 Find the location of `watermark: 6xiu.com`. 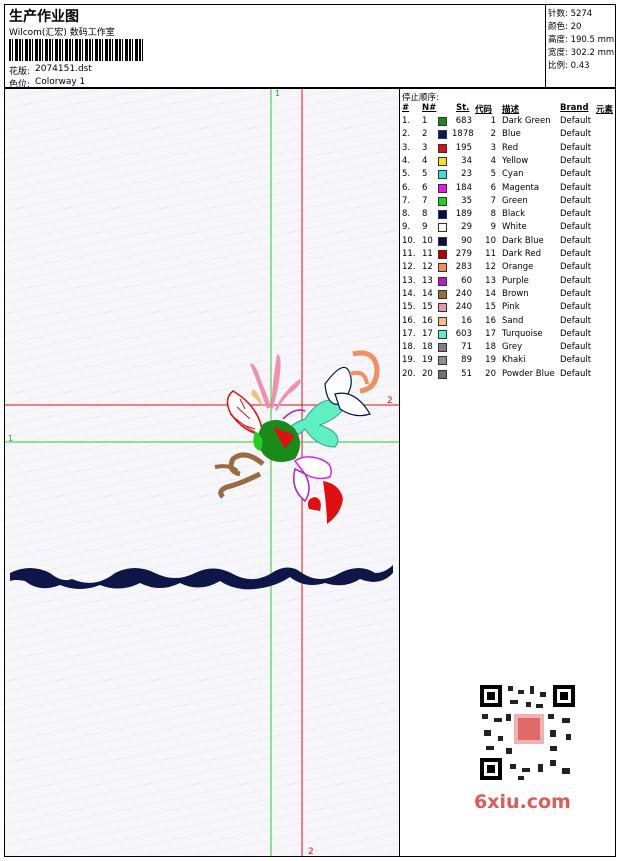

watermark: 6xiu.com is located at coordinates (522, 802).